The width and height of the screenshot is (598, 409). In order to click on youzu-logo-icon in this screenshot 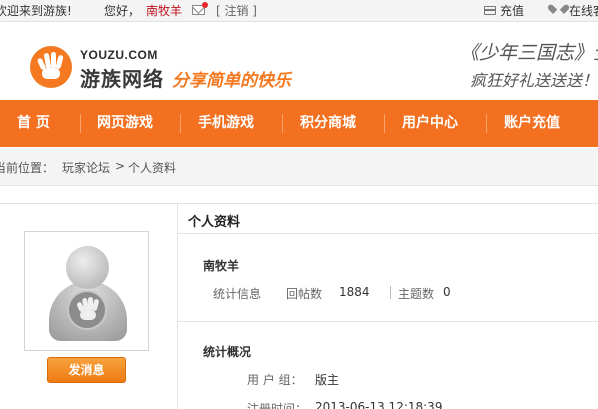, I will do `click(51, 67)`.